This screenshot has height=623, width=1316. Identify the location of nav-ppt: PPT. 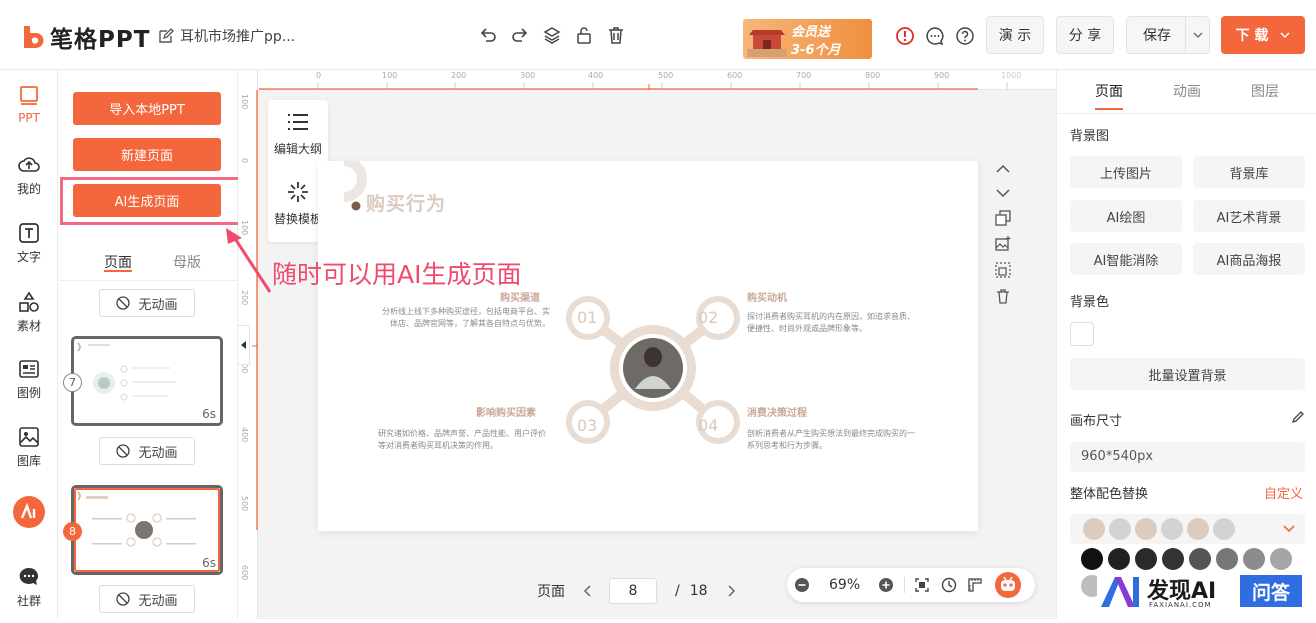
(29, 104).